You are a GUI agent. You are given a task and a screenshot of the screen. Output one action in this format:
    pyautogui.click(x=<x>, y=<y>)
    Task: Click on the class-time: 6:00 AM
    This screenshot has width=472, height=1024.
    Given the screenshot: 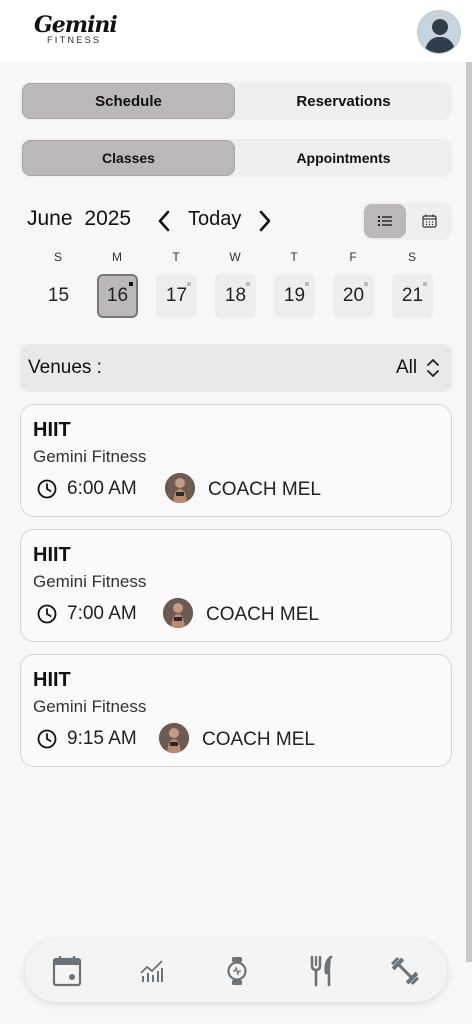 What is the action you would take?
    pyautogui.click(x=102, y=488)
    